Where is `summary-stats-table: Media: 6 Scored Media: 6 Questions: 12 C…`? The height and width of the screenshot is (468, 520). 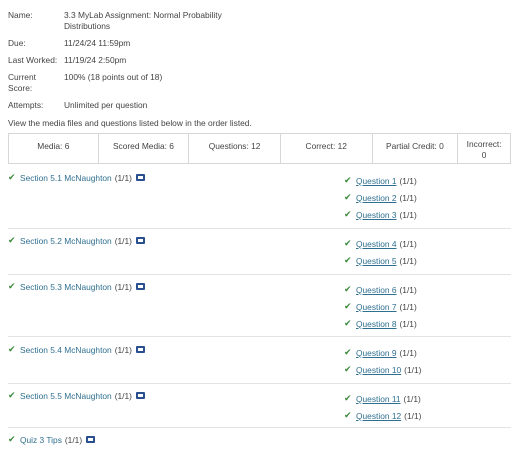 summary-stats-table: Media: 6 Scored Media: 6 Questions: 12 C… is located at coordinates (259, 148).